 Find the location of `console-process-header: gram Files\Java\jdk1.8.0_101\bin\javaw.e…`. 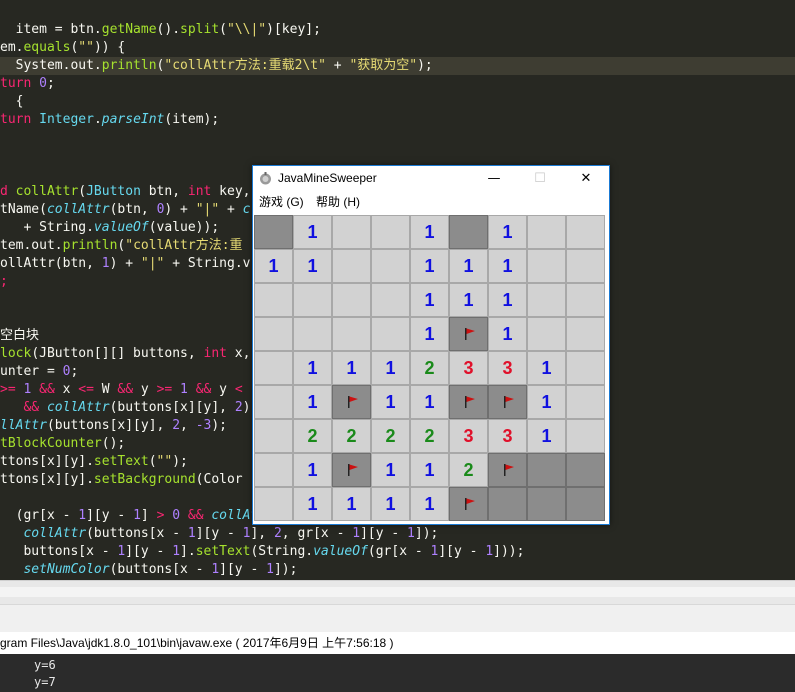

console-process-header: gram Files\Java\jdk1.8.0_101\bin\javaw.e… is located at coordinates (397, 643).